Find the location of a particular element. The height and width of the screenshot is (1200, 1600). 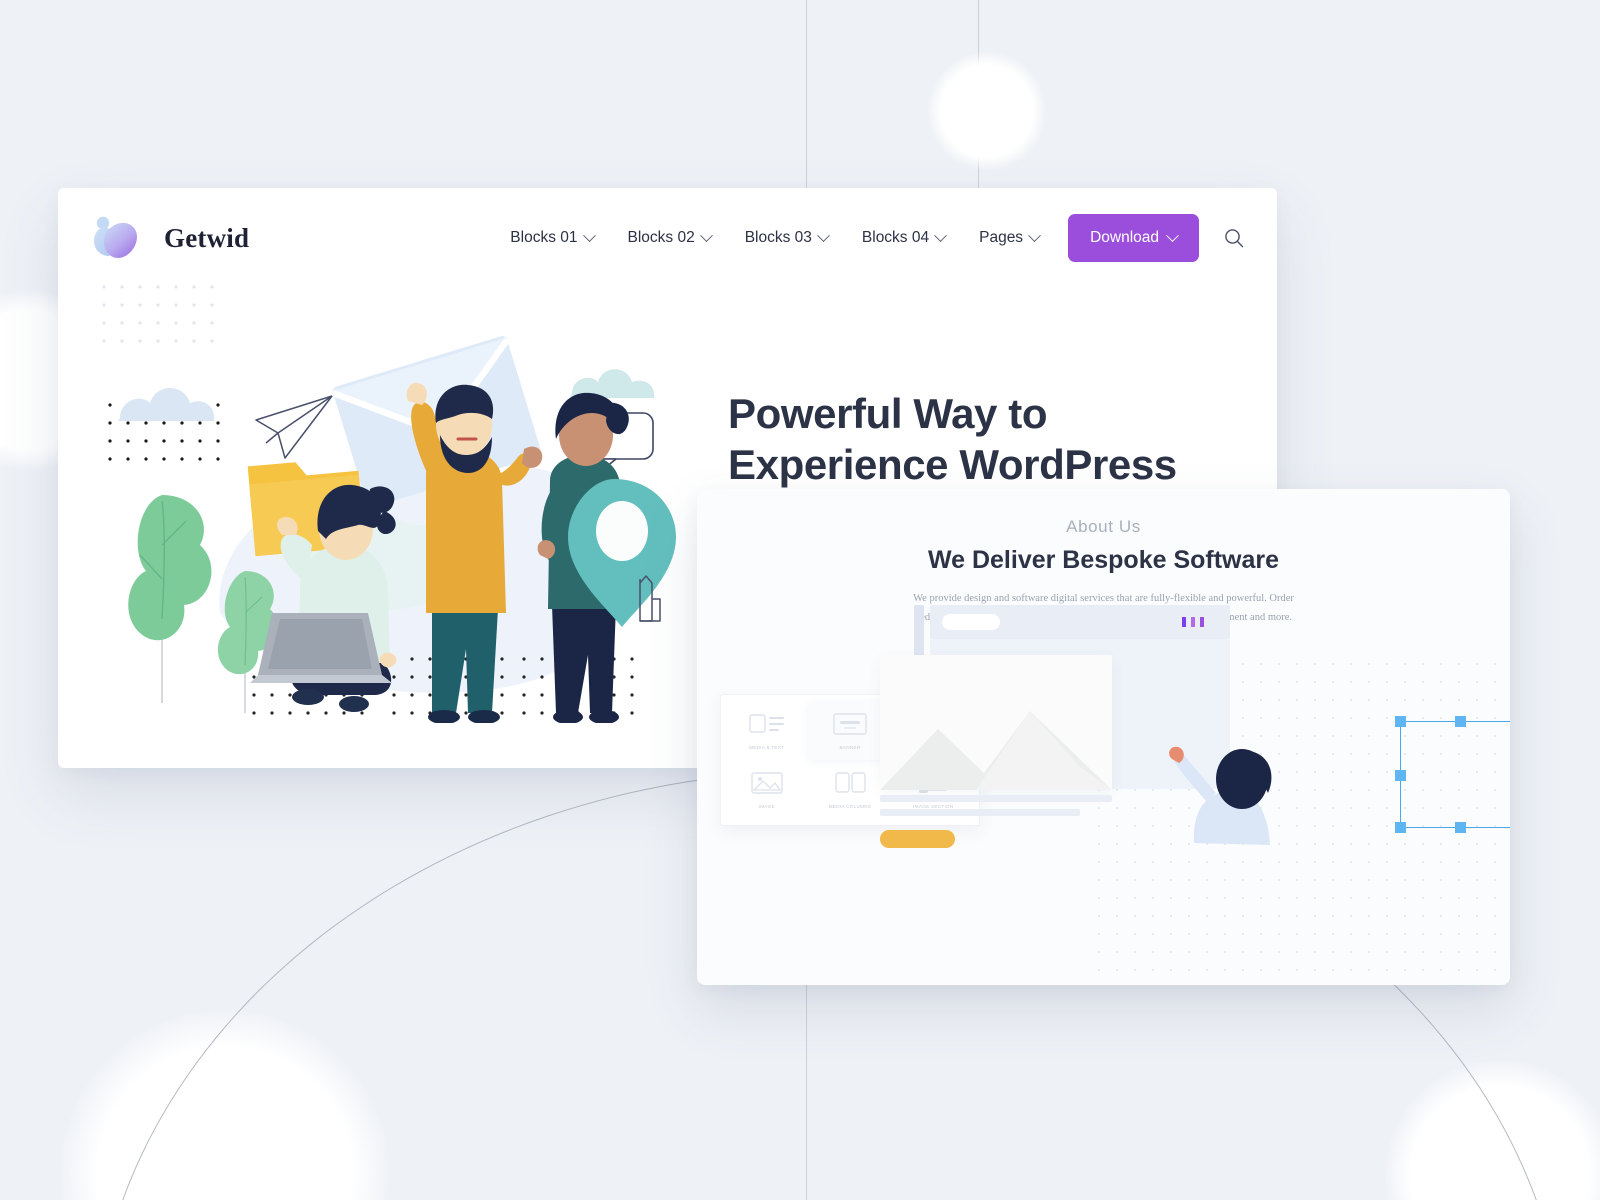

image-block-icon is located at coordinates (766, 782).